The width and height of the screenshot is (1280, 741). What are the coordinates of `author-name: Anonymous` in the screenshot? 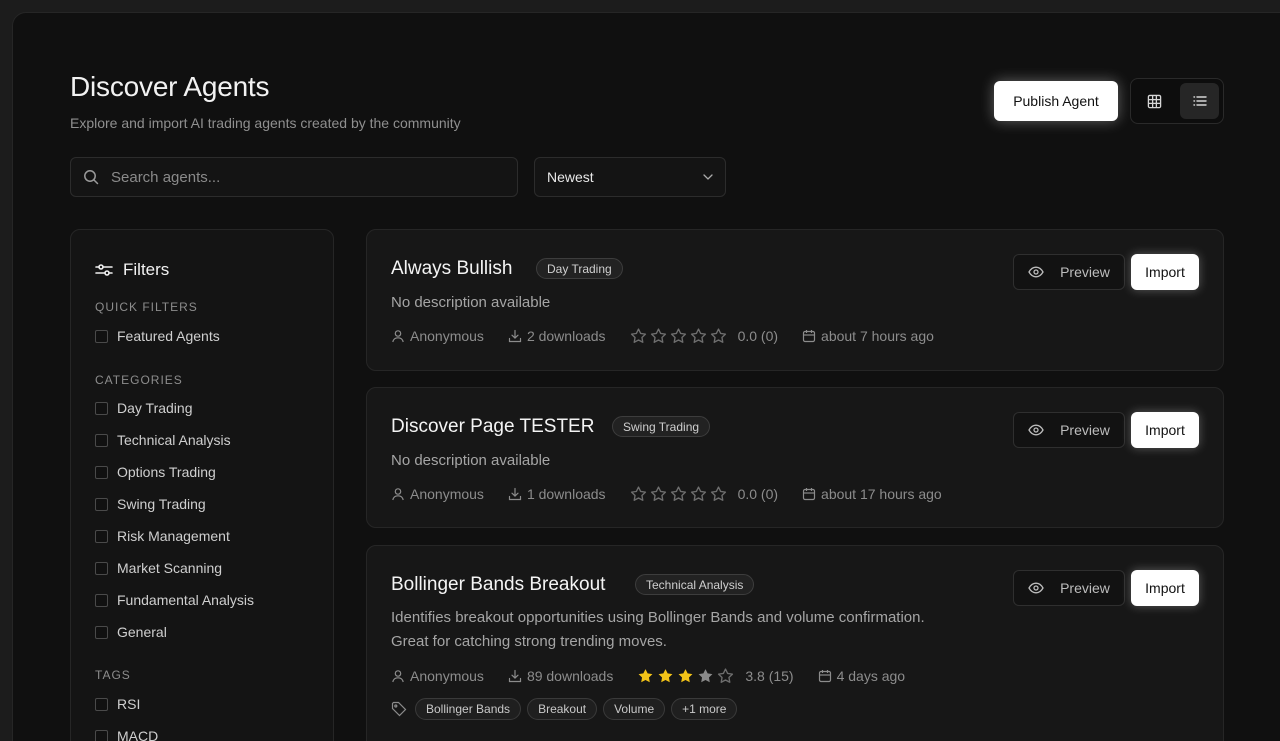 It's located at (447, 335).